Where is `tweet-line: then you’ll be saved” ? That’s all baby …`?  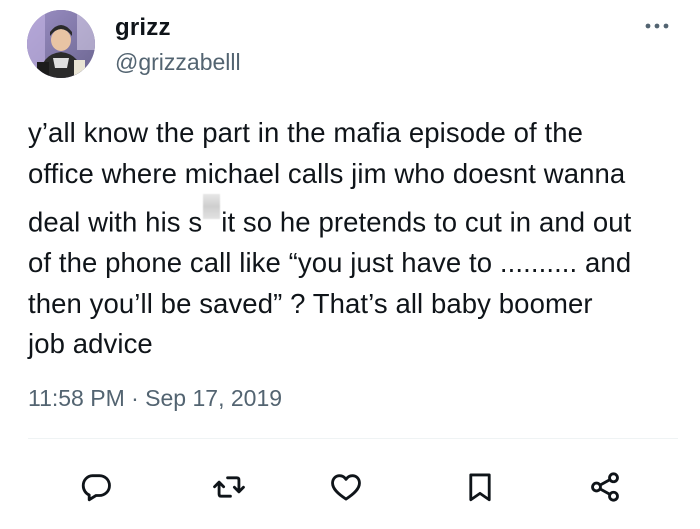
tweet-line: then you’ll be saved” ? That’s all baby … is located at coordinates (310, 303).